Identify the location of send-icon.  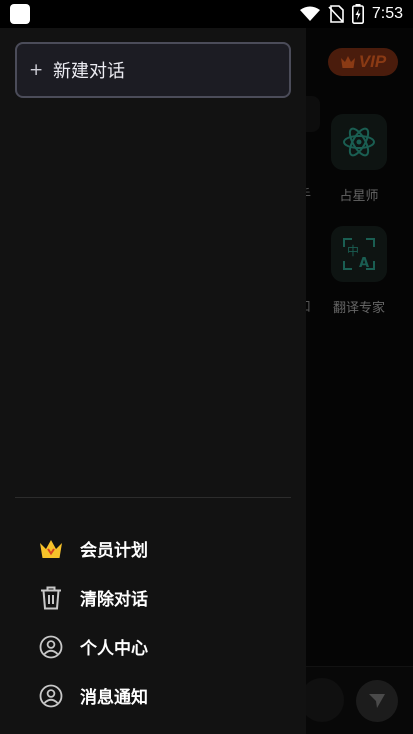
(377, 701).